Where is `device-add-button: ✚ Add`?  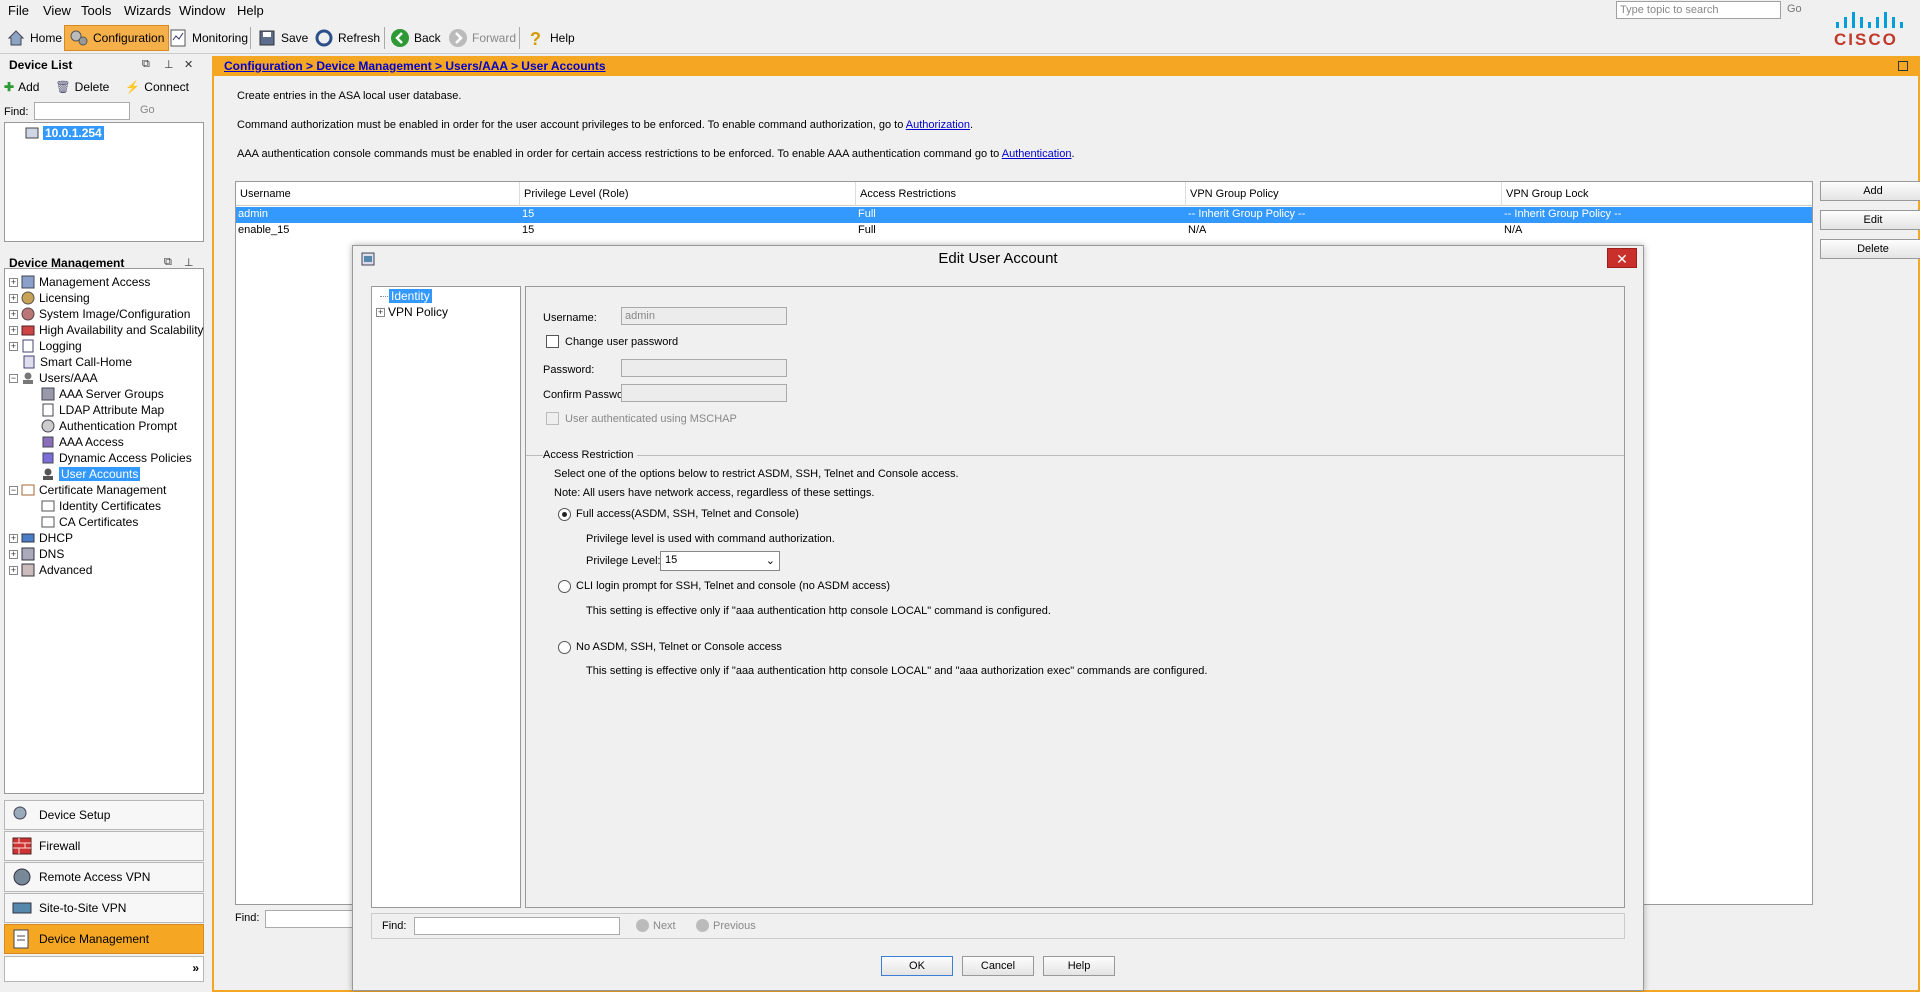
device-add-button: ✚ Add is located at coordinates (21, 87).